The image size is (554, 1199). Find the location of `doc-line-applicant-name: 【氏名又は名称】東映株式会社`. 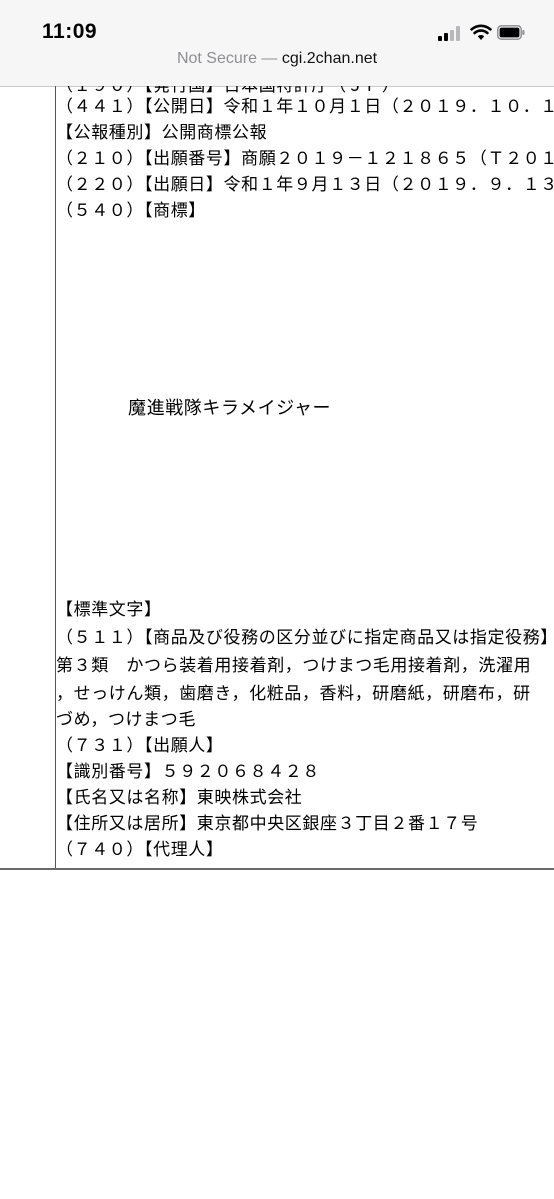

doc-line-applicant-name: 【氏名又は名称】東映株式会社 is located at coordinates (179, 798).